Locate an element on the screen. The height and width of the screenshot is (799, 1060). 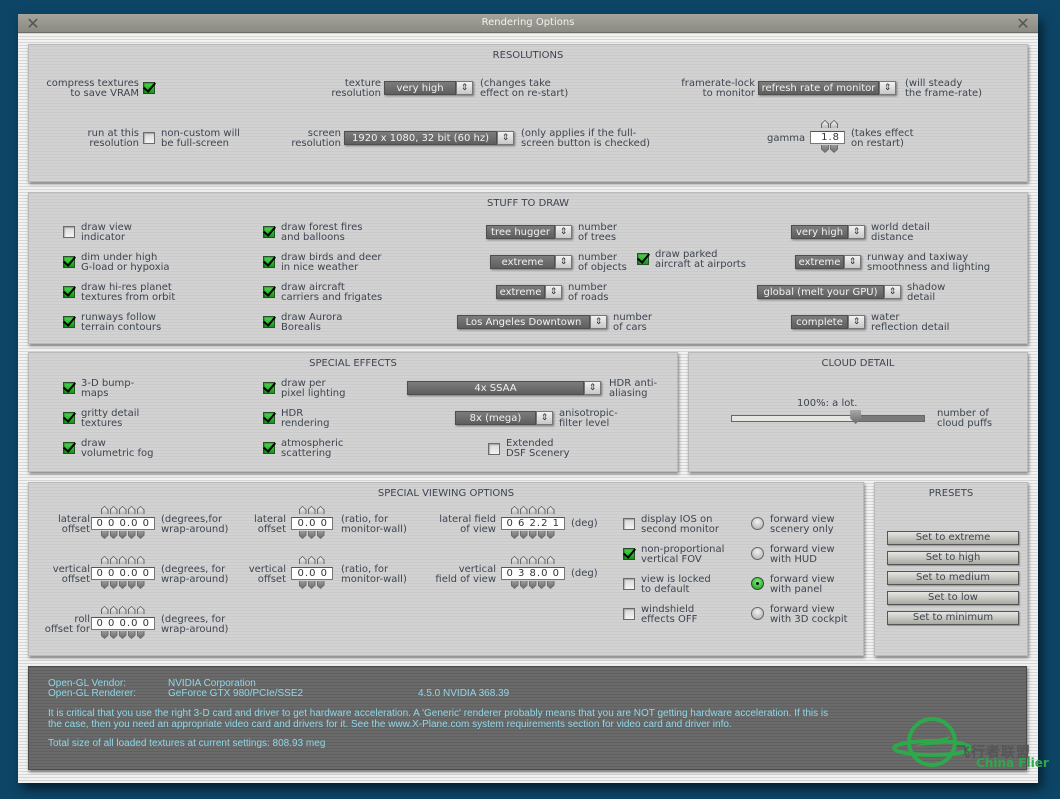
draw-quantity-select: Los Angeles Downtown ⇕ is located at coordinates (532, 322).